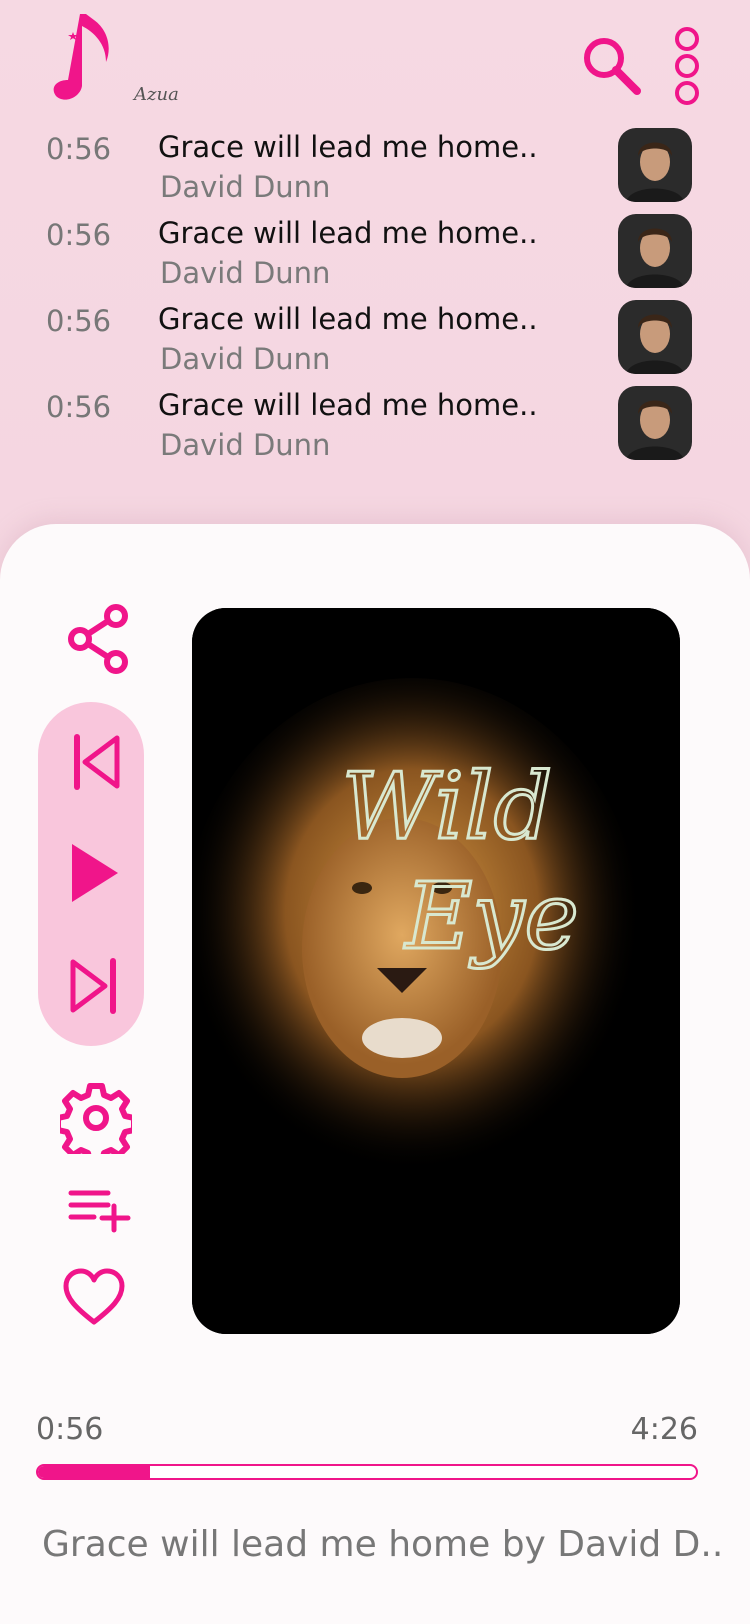 The image size is (750, 1624). Describe the element at coordinates (81, 57) in the screenshot. I see `music-note-logo-icon` at that location.